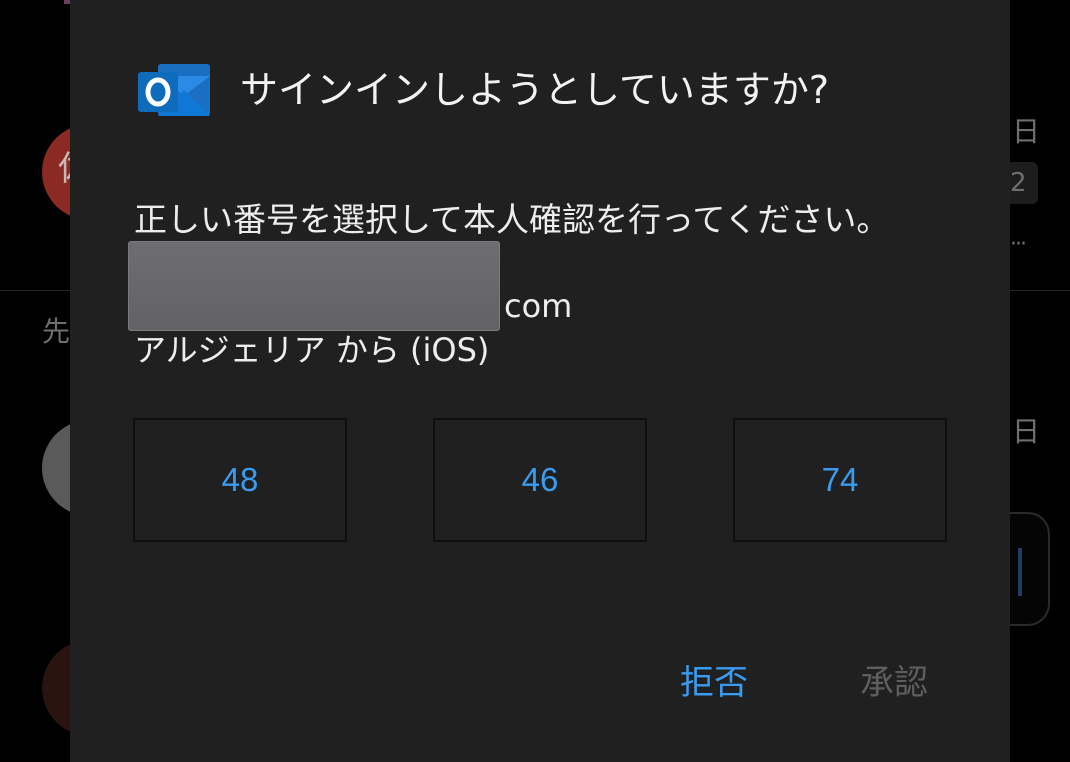 This screenshot has height=762, width=1070. What do you see at coordinates (1018, 244) in the screenshot?
I see `background-more-icon: ···` at bounding box center [1018, 244].